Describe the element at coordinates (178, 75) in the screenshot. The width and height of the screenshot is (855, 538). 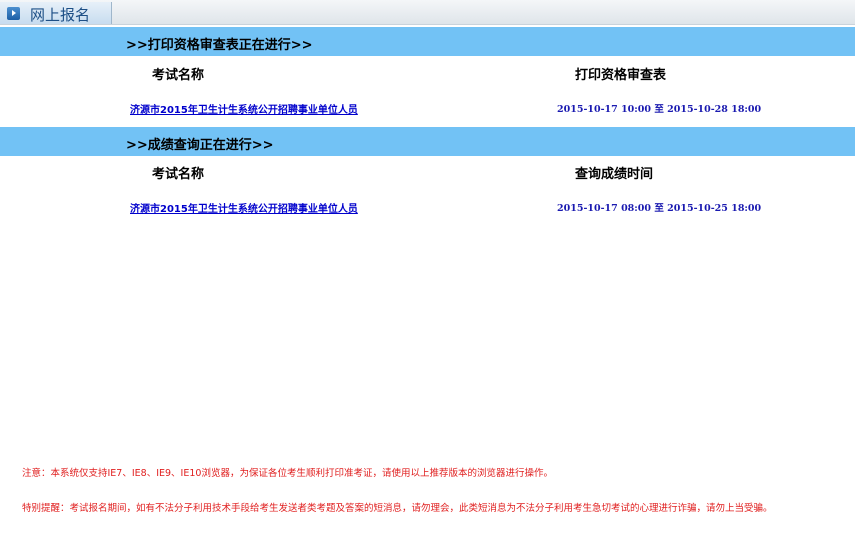
I see `print-col-exam-name: 考试名称` at that location.